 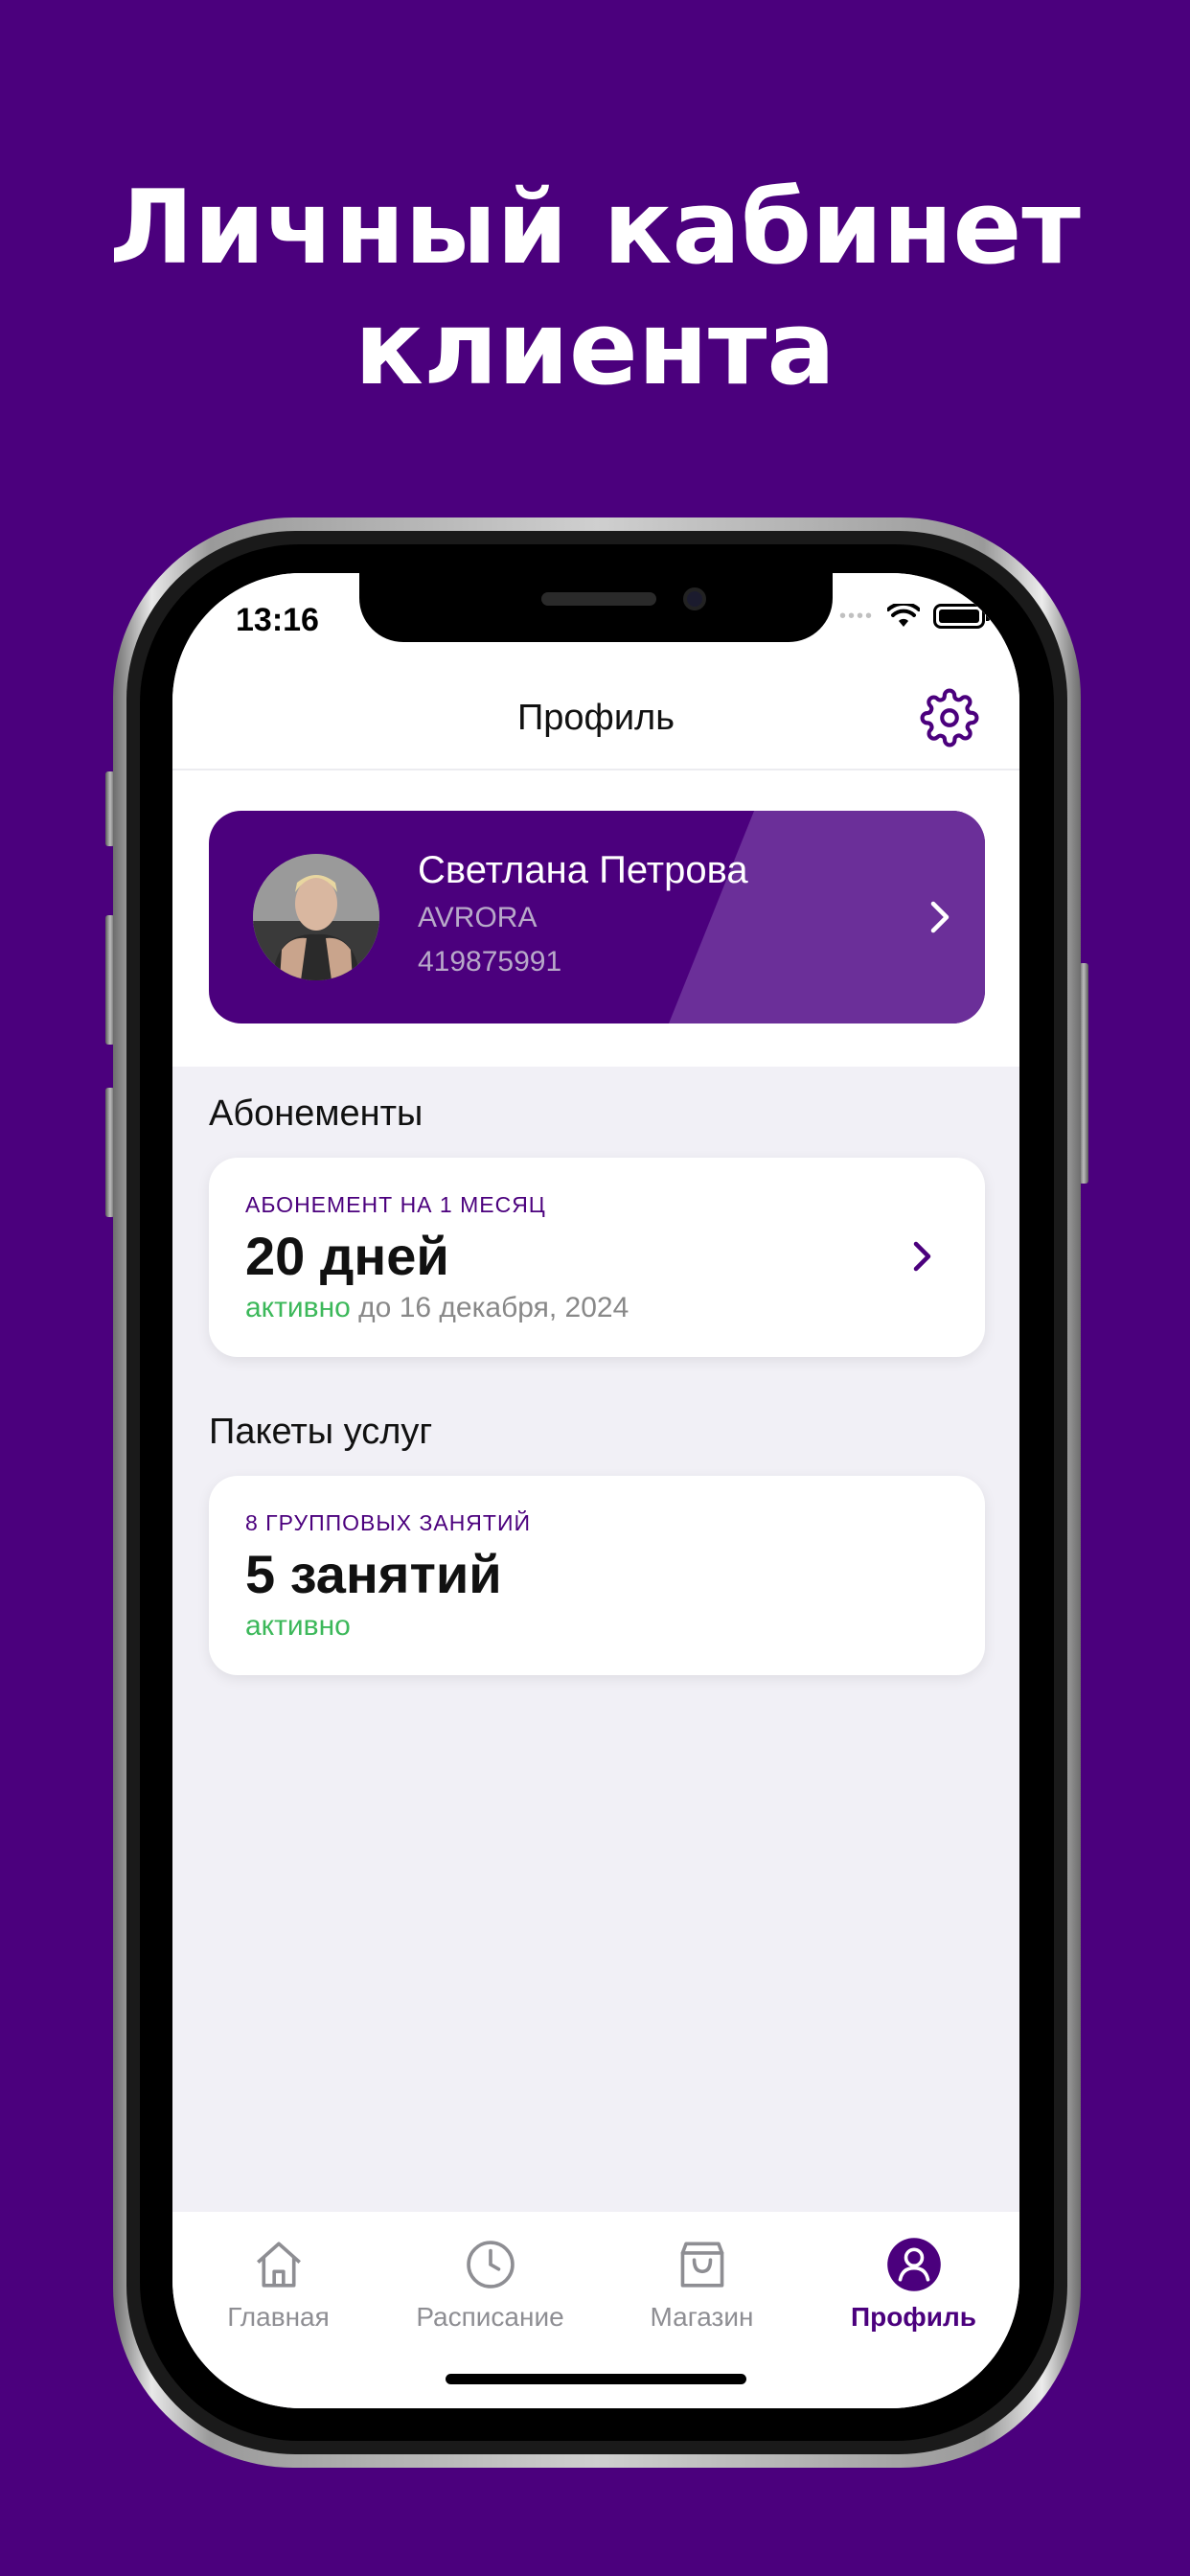 What do you see at coordinates (597, 917) in the screenshot?
I see `profile-card: Светлана Петрова AVRORA 419875991` at bounding box center [597, 917].